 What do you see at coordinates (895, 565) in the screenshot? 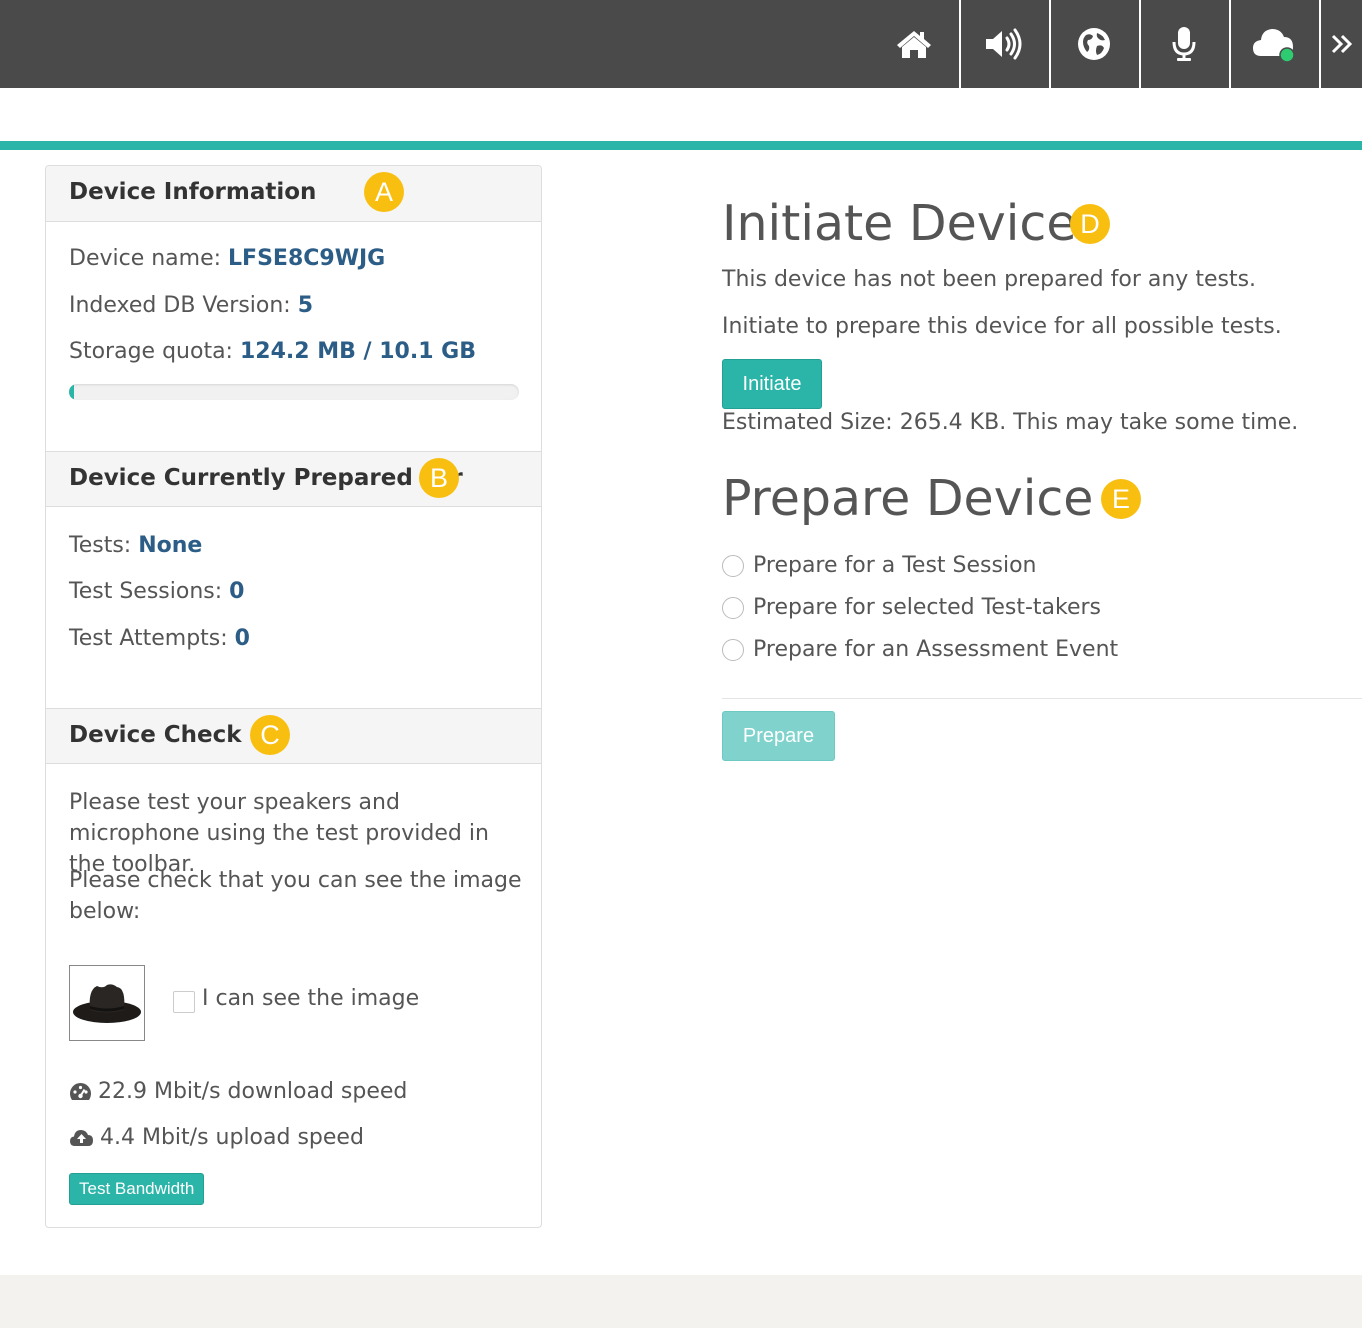
I see `prepare-option-label: Prepare for a Test Session` at bounding box center [895, 565].